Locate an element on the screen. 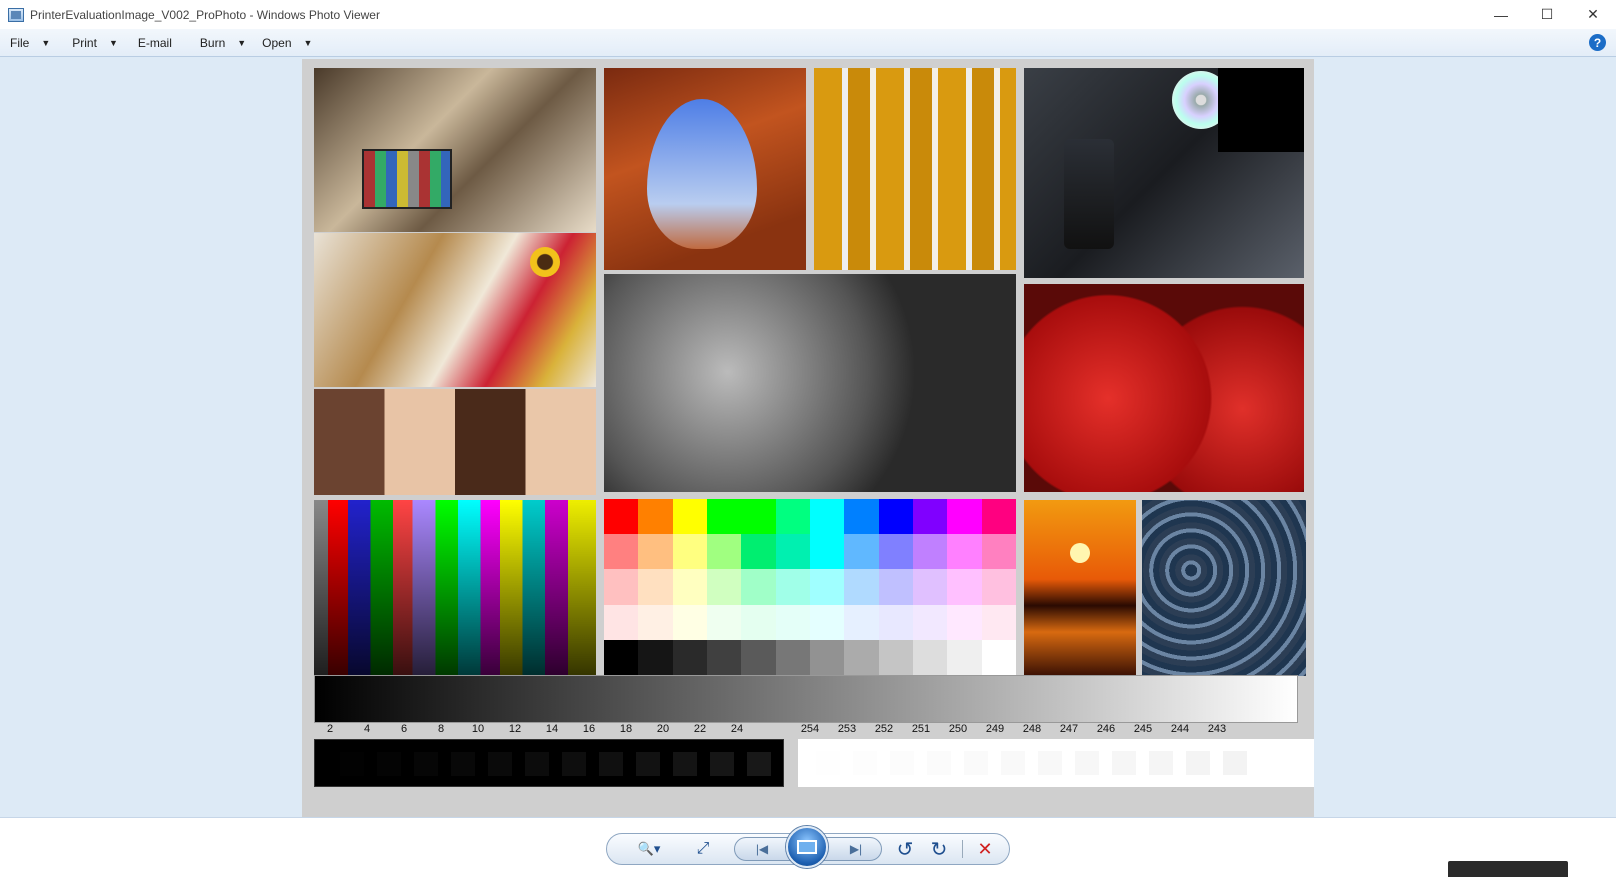  aspen-forest-photo is located at coordinates (915, 169).